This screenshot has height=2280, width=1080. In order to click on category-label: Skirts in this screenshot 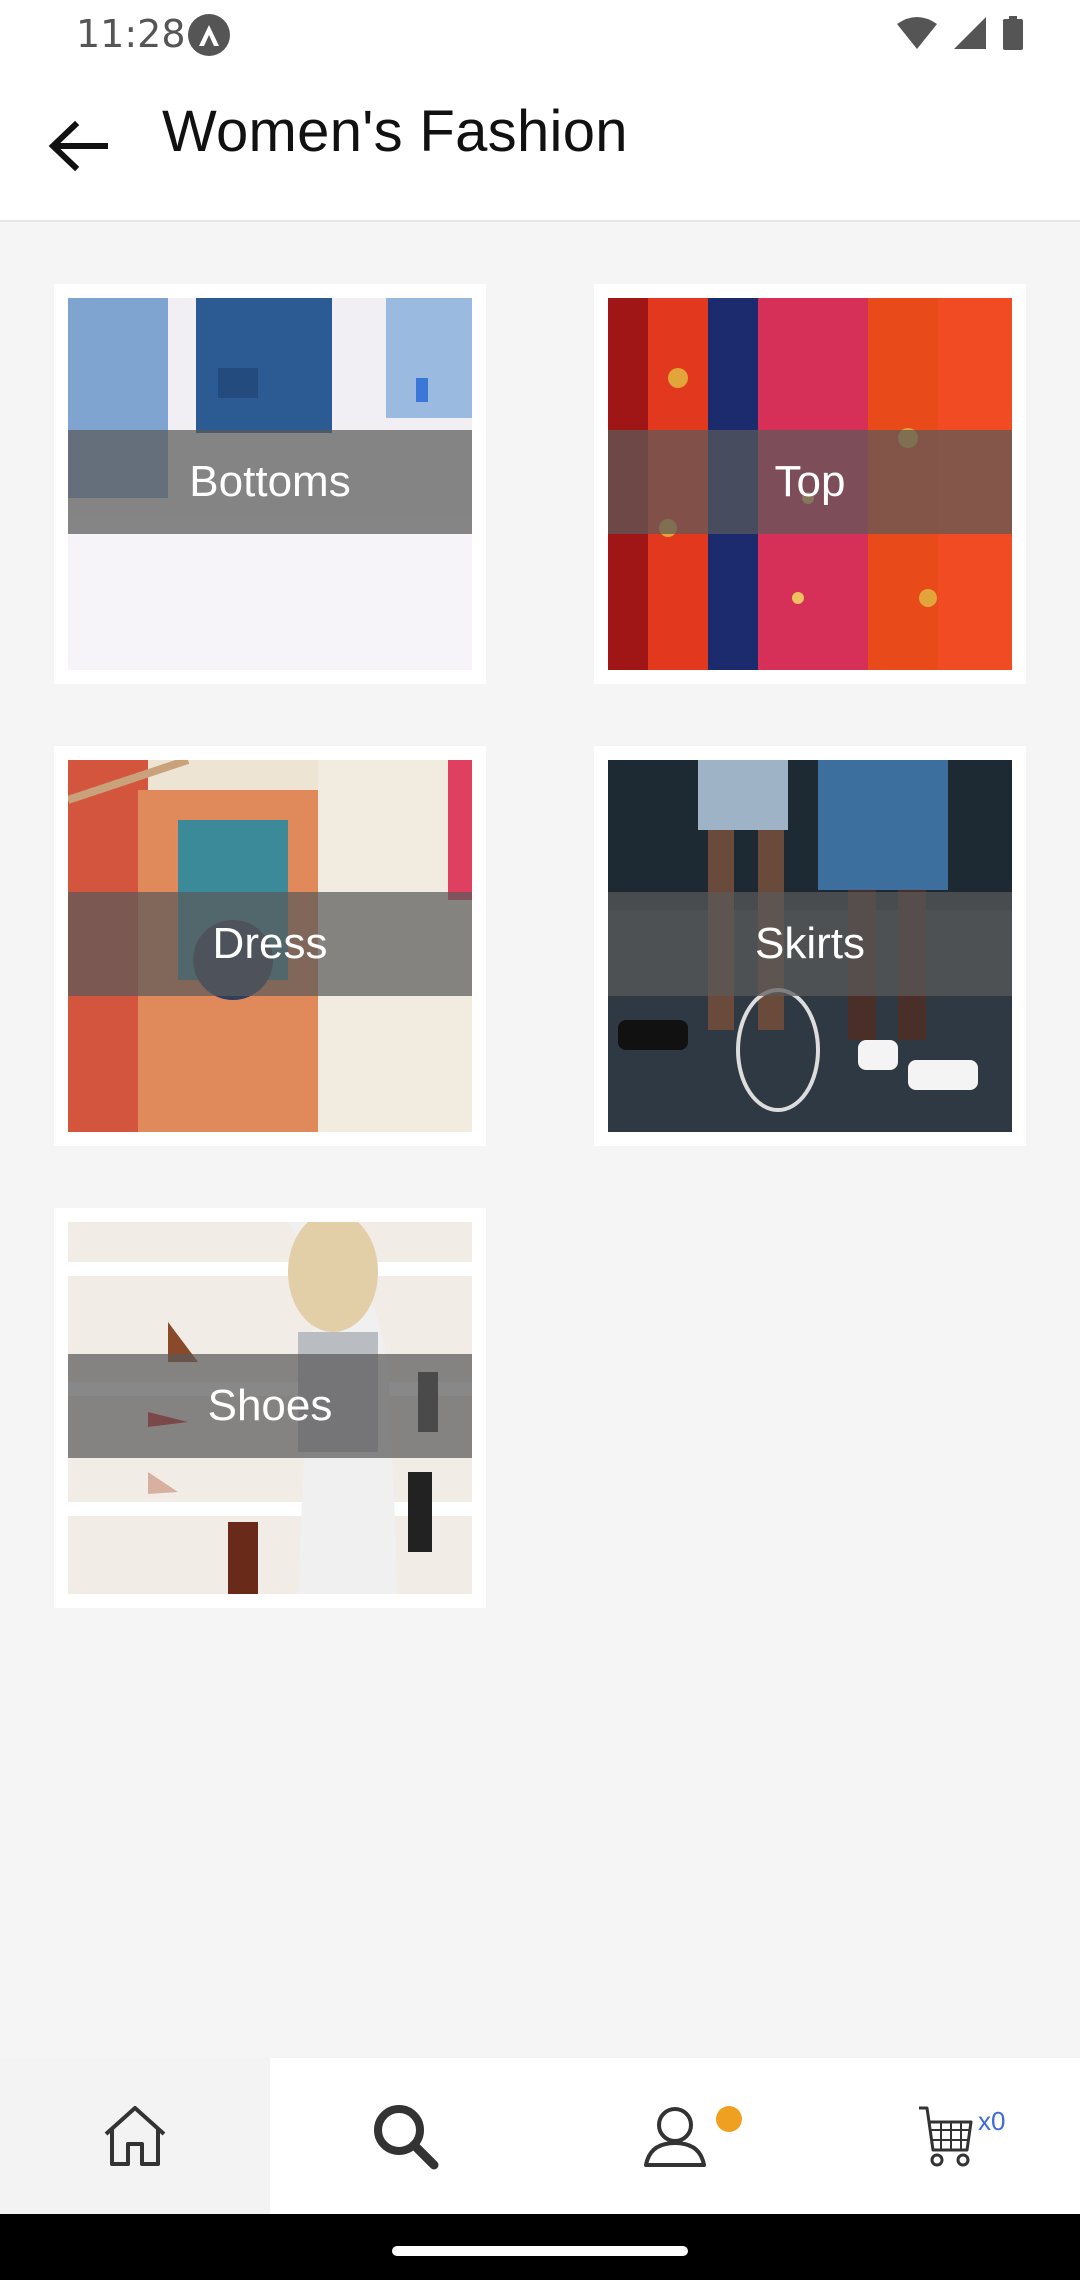, I will do `click(810, 944)`.